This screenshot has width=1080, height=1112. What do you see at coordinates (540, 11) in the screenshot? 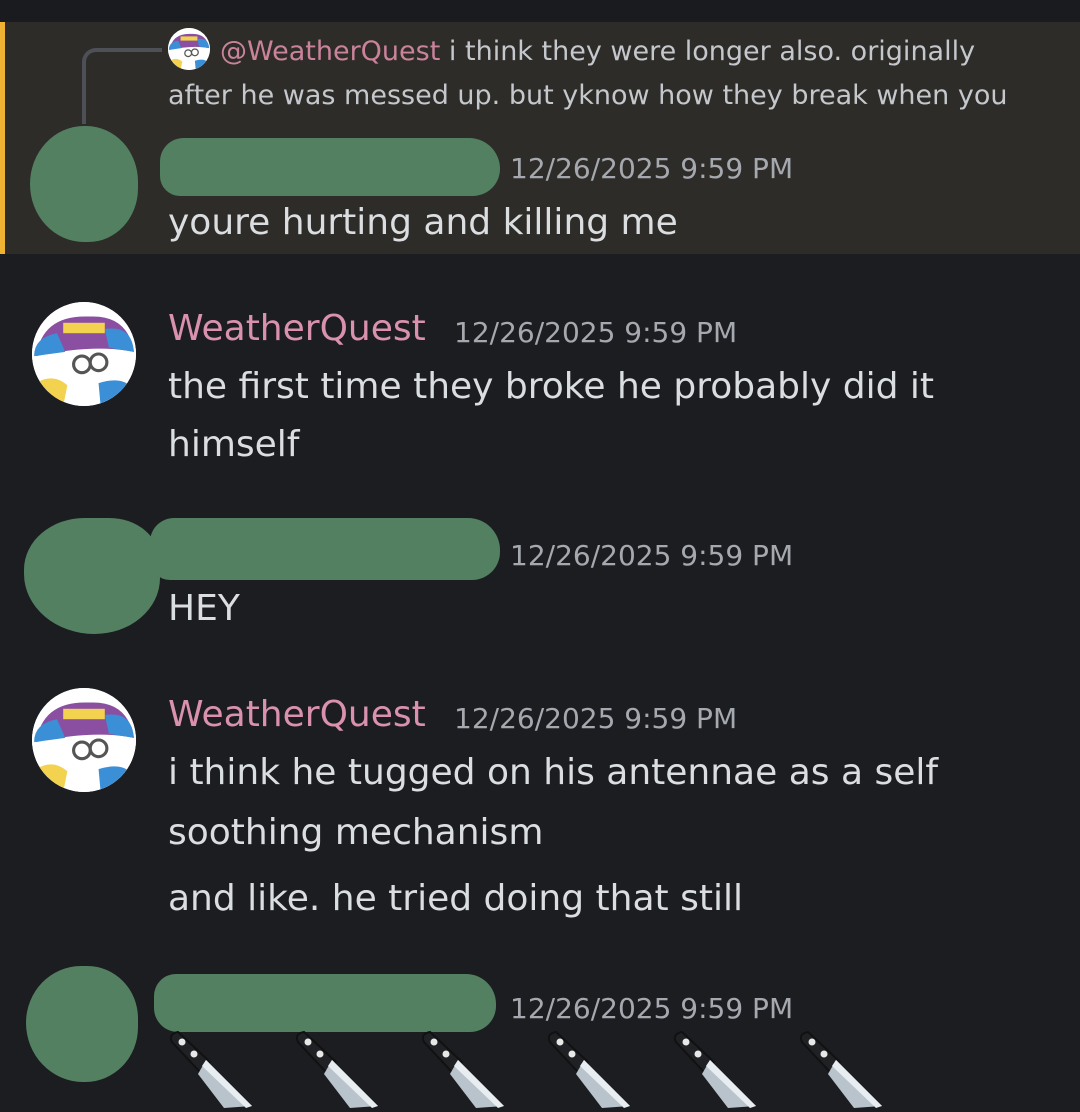
I see `top-strip` at bounding box center [540, 11].